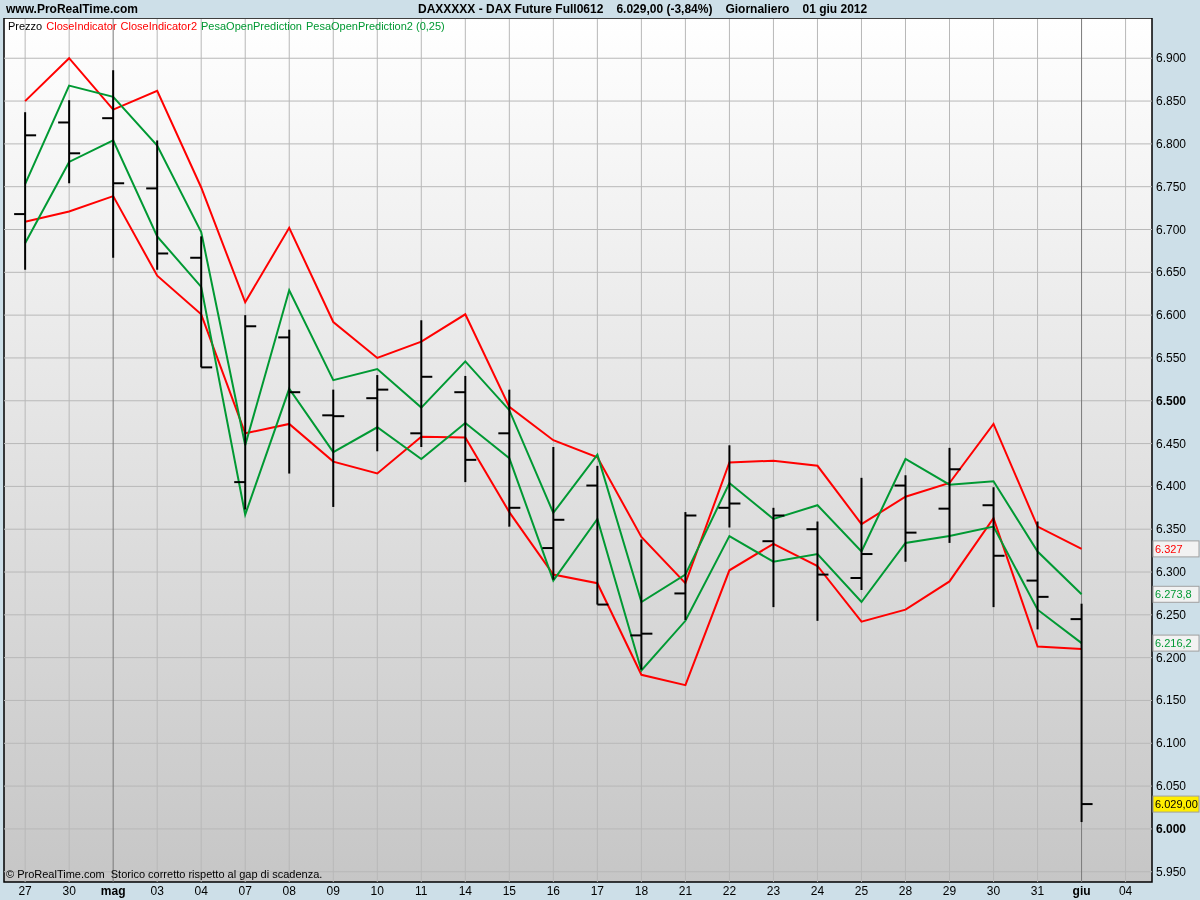 The width and height of the screenshot is (1200, 900). Describe the element at coordinates (1171, 828) in the screenshot. I see `axis-label: 6.000` at that location.